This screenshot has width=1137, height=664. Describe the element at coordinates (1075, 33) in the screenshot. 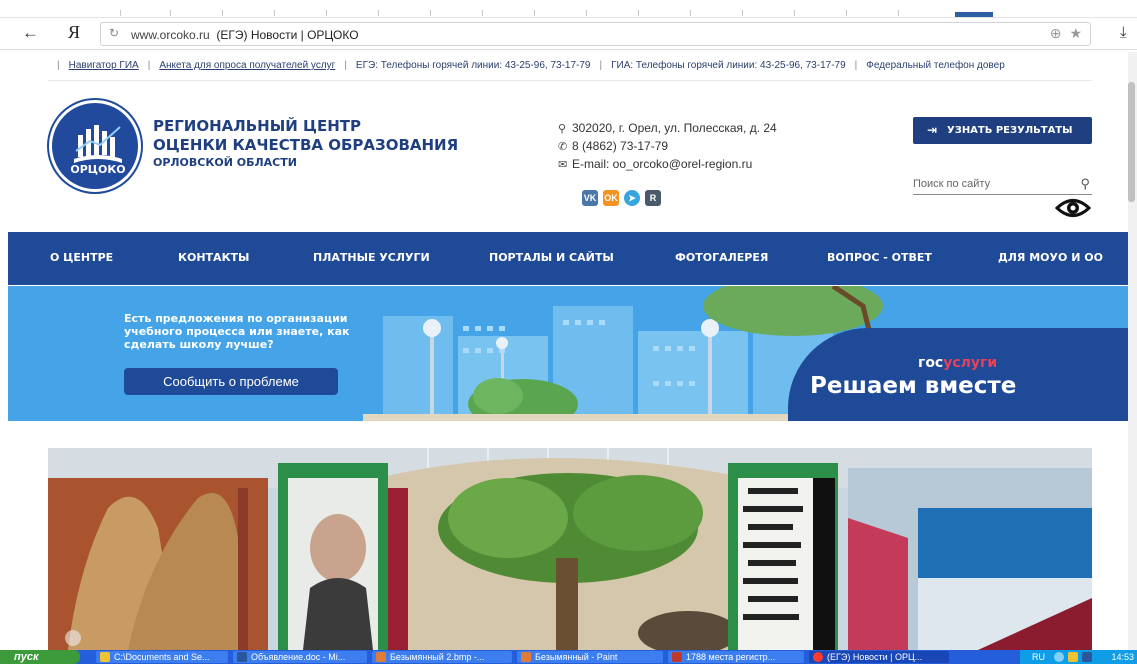

I see `bookmark-star-icon: ★` at that location.